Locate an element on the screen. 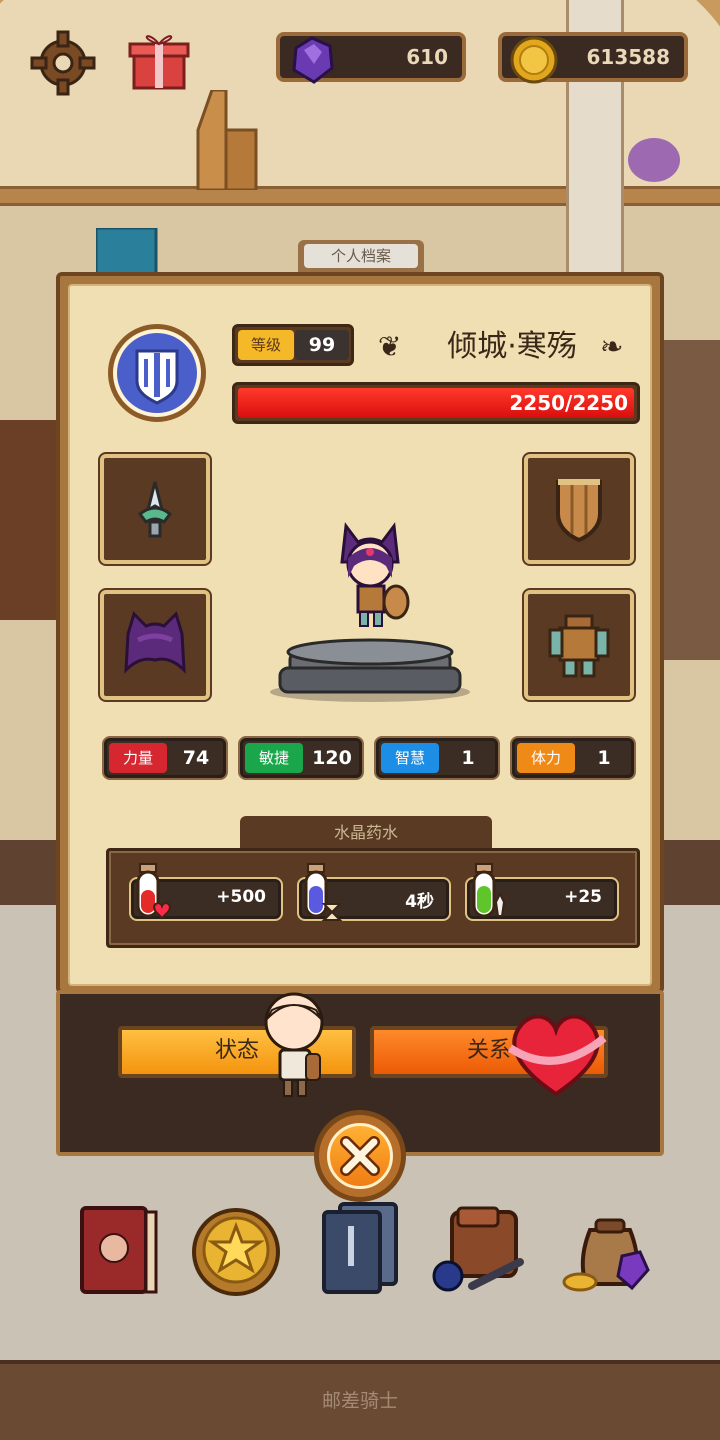 This screenshot has height=1440, width=720. stat-value: 74 is located at coordinates (196, 758).